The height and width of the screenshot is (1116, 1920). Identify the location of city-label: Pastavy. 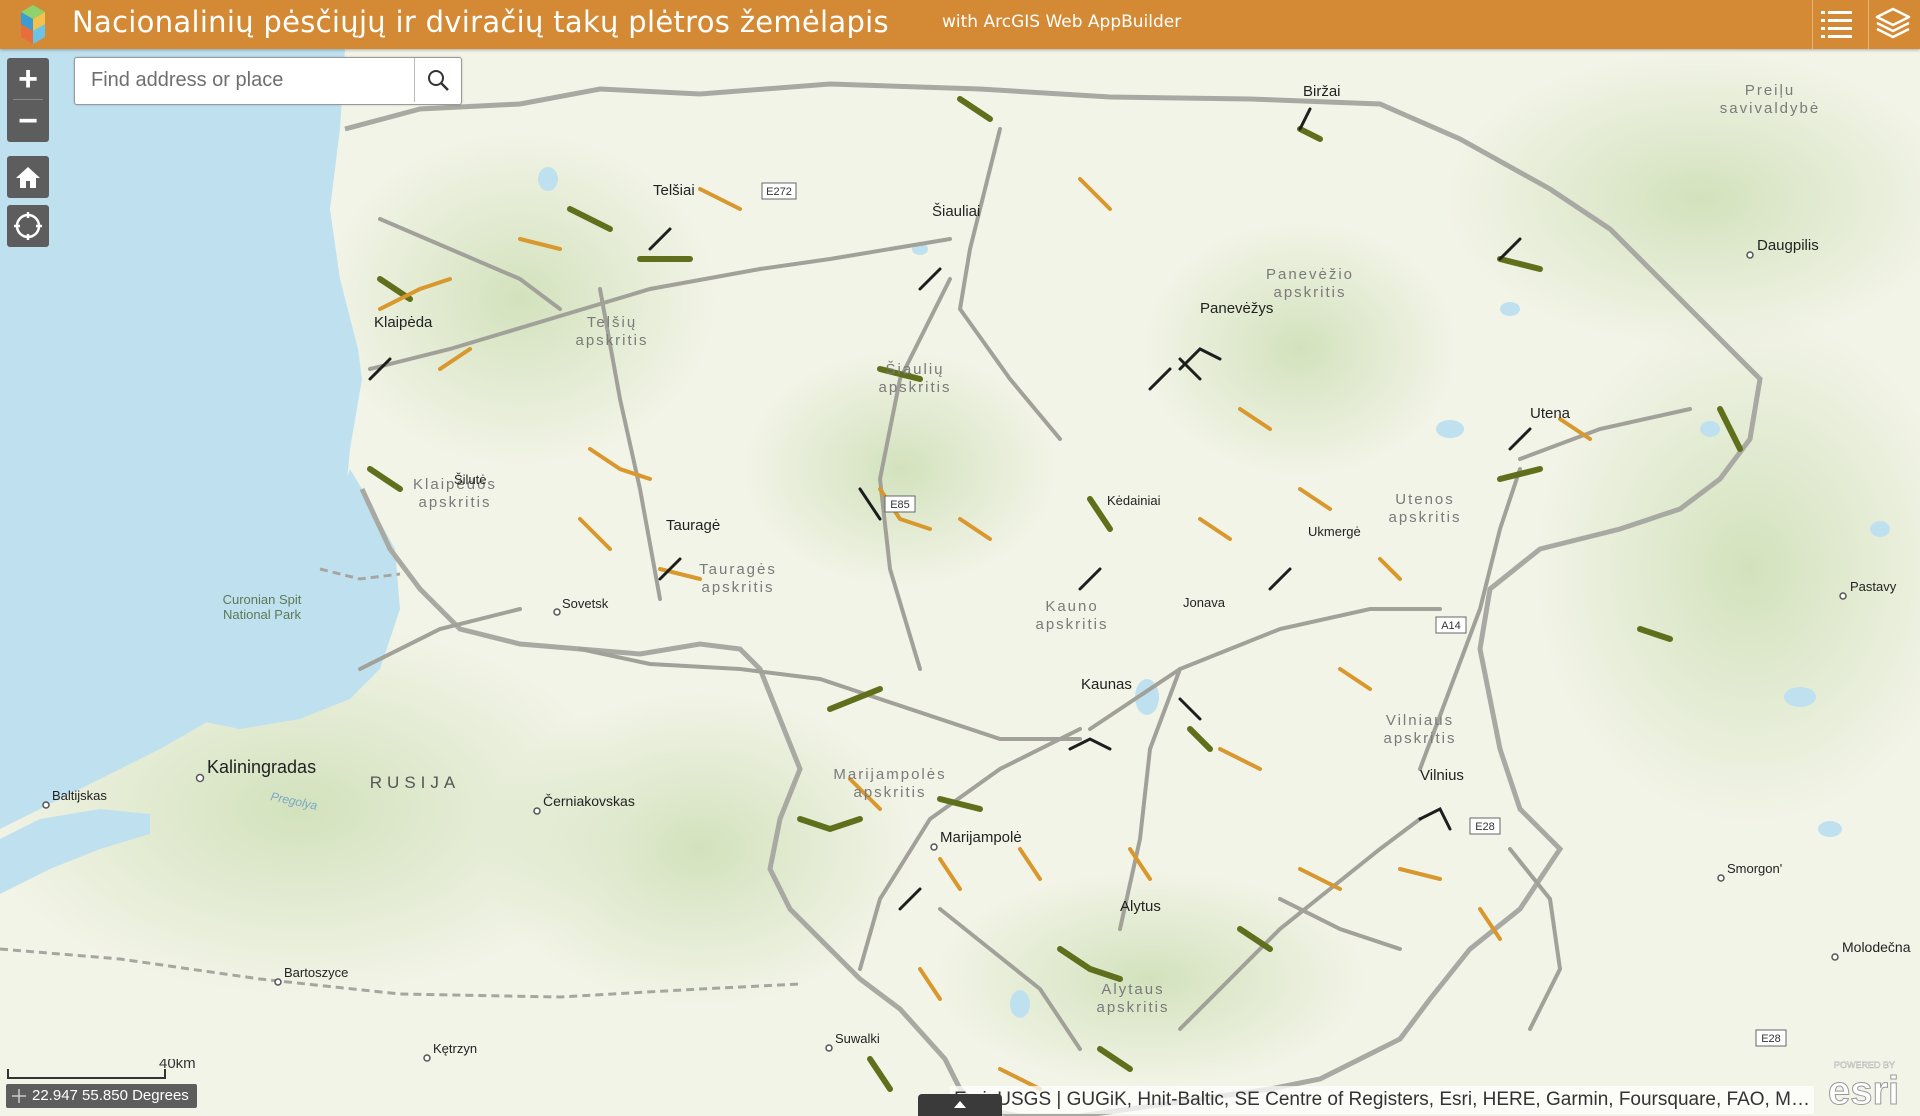
(1873, 586).